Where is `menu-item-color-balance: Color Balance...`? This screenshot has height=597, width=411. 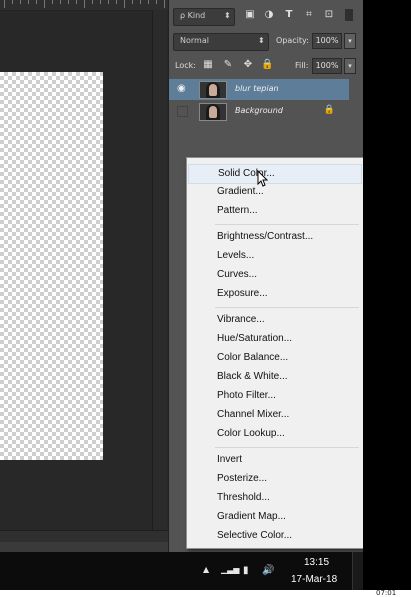
menu-item-color-balance: Color Balance... is located at coordinates (275, 358).